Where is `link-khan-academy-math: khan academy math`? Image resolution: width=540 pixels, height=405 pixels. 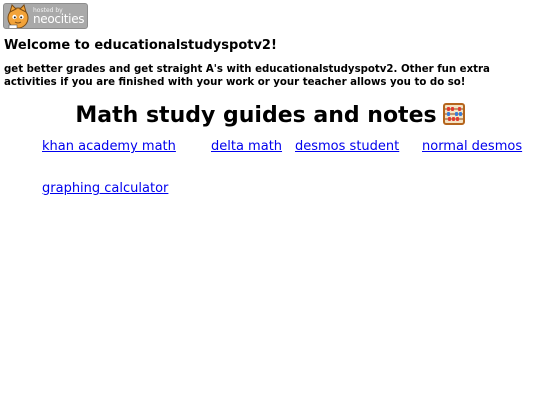
link-khan-academy-math: khan academy math is located at coordinates (109, 146).